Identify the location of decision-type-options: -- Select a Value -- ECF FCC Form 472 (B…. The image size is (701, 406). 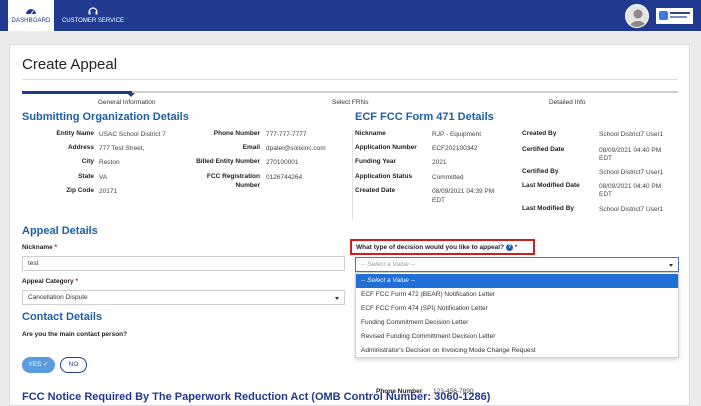
(517, 315).